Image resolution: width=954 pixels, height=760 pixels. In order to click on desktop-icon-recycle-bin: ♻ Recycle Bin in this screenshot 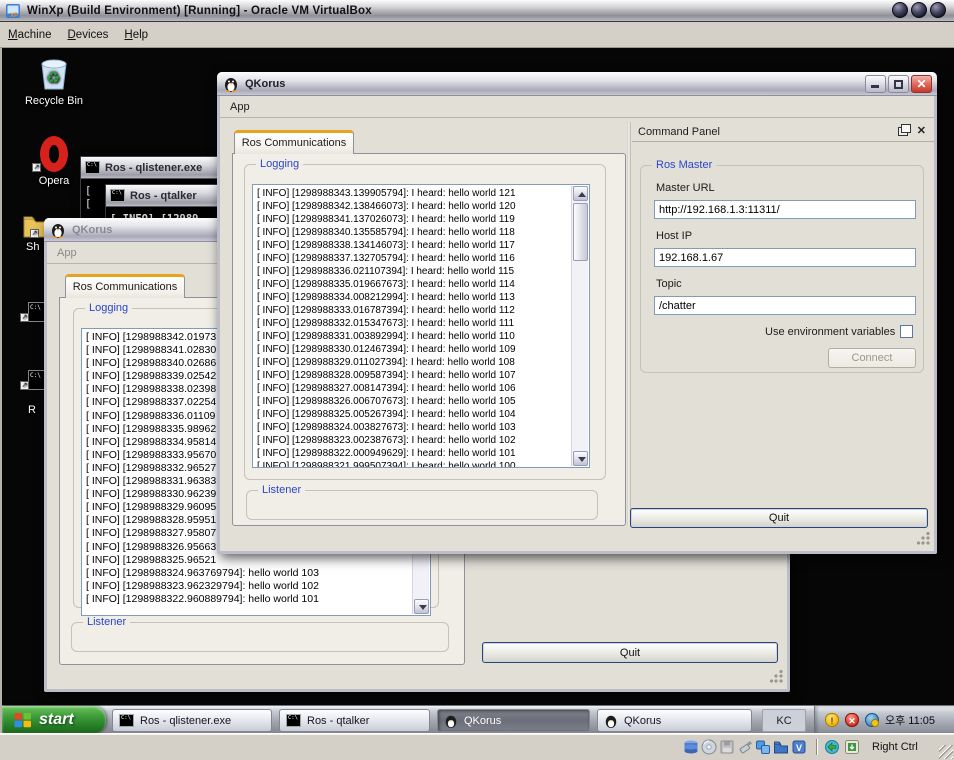, I will do `click(54, 80)`.